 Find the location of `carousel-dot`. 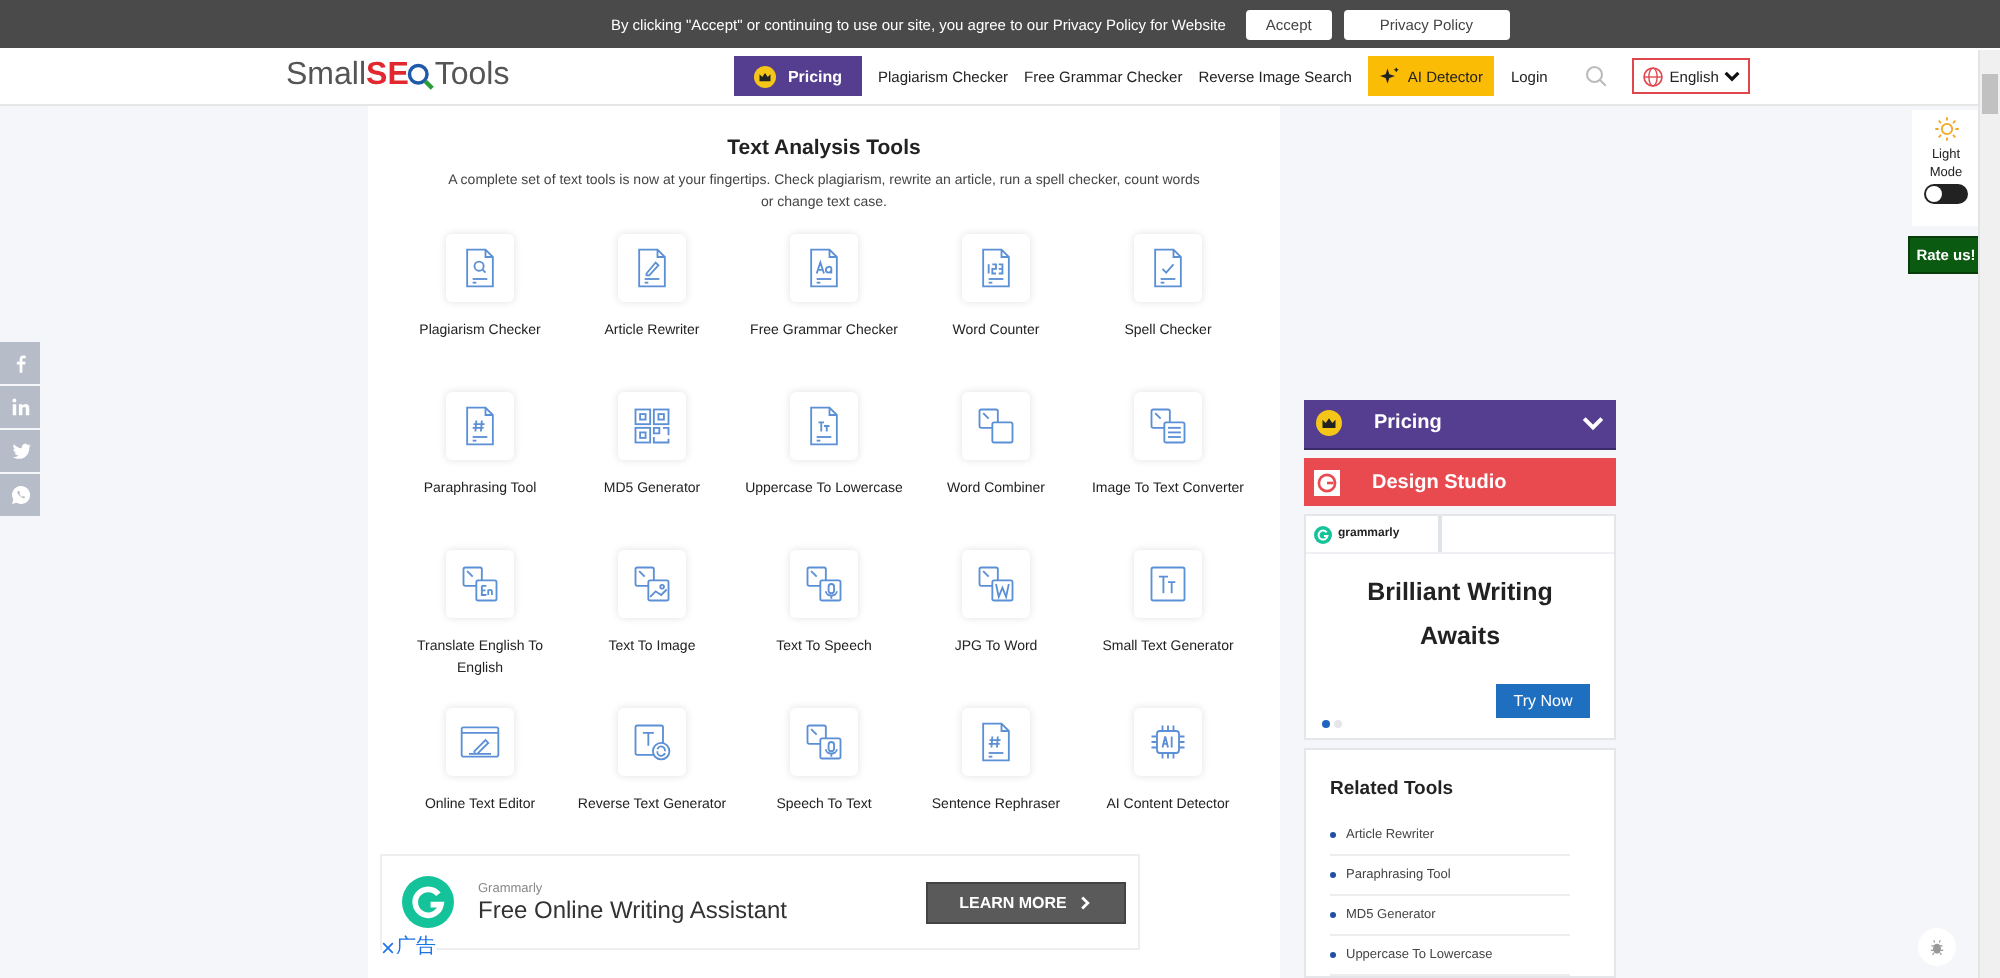

carousel-dot is located at coordinates (1326, 724).